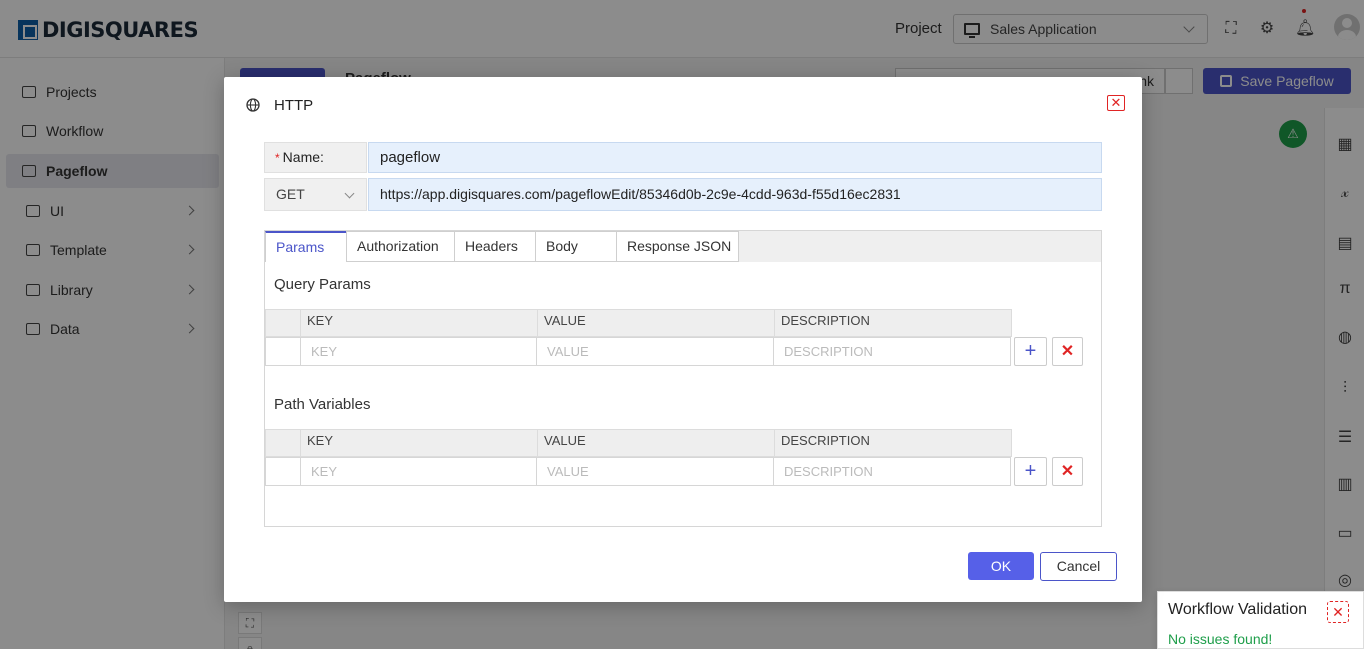 The height and width of the screenshot is (649, 1364). What do you see at coordinates (576, 246) in the screenshot?
I see `tab-body: Body` at bounding box center [576, 246].